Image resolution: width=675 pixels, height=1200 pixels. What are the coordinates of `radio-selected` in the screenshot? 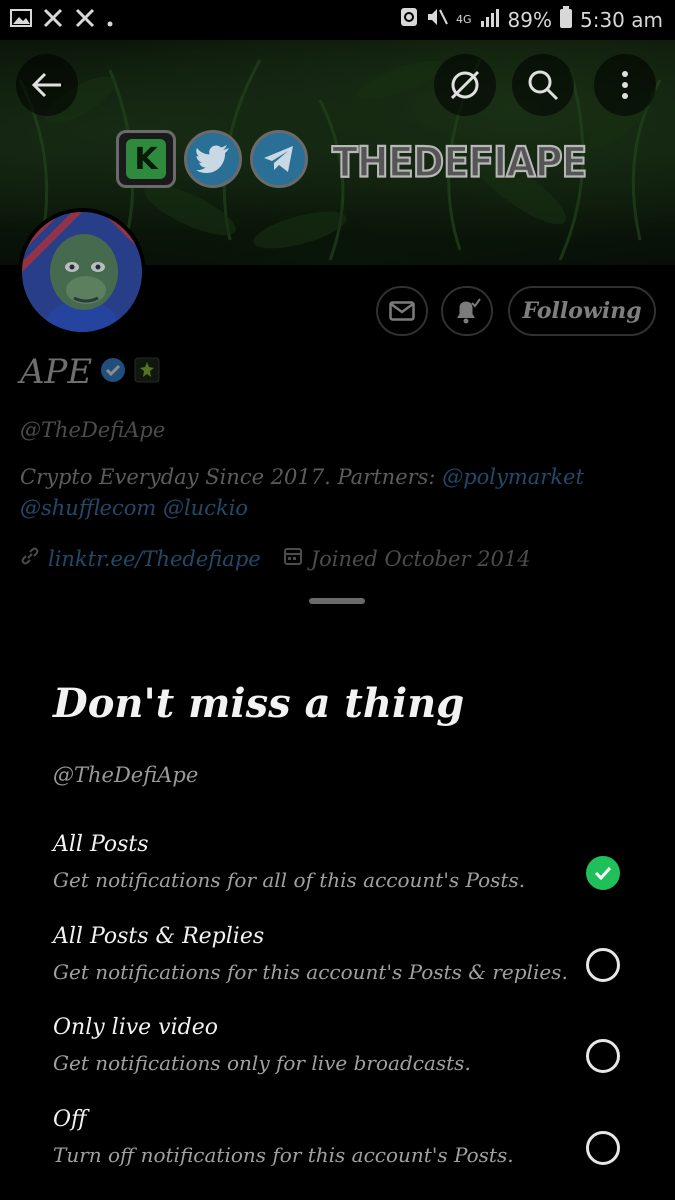 It's located at (603, 873).